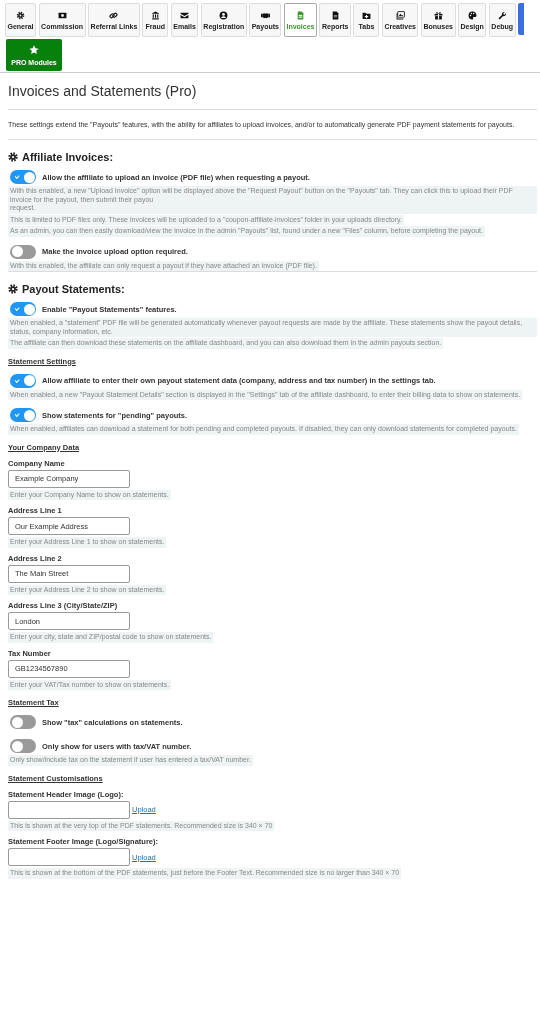 The height and width of the screenshot is (1024, 540). Describe the element at coordinates (521, 19) in the screenshot. I see `partial-tab` at that location.